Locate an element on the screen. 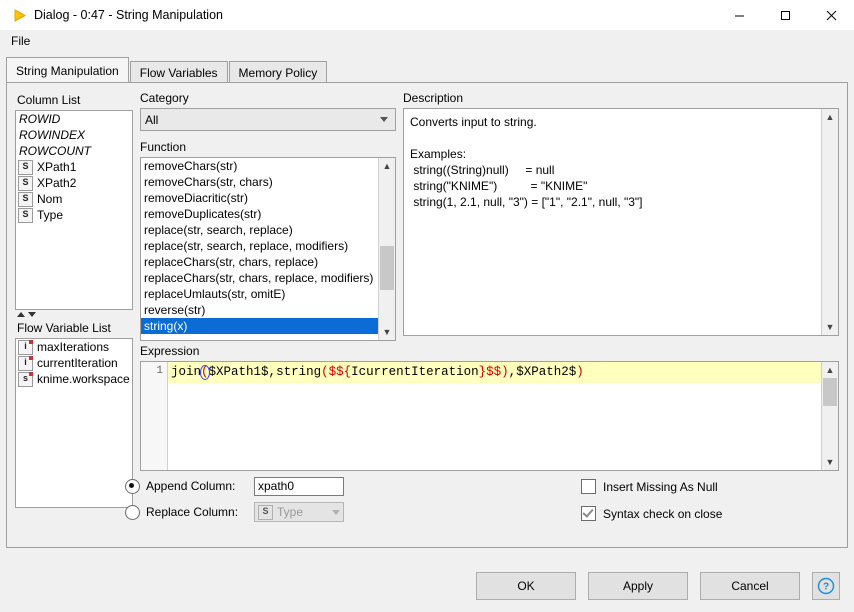 The height and width of the screenshot is (612, 854). function-item-selected: string(x) is located at coordinates (259, 326).